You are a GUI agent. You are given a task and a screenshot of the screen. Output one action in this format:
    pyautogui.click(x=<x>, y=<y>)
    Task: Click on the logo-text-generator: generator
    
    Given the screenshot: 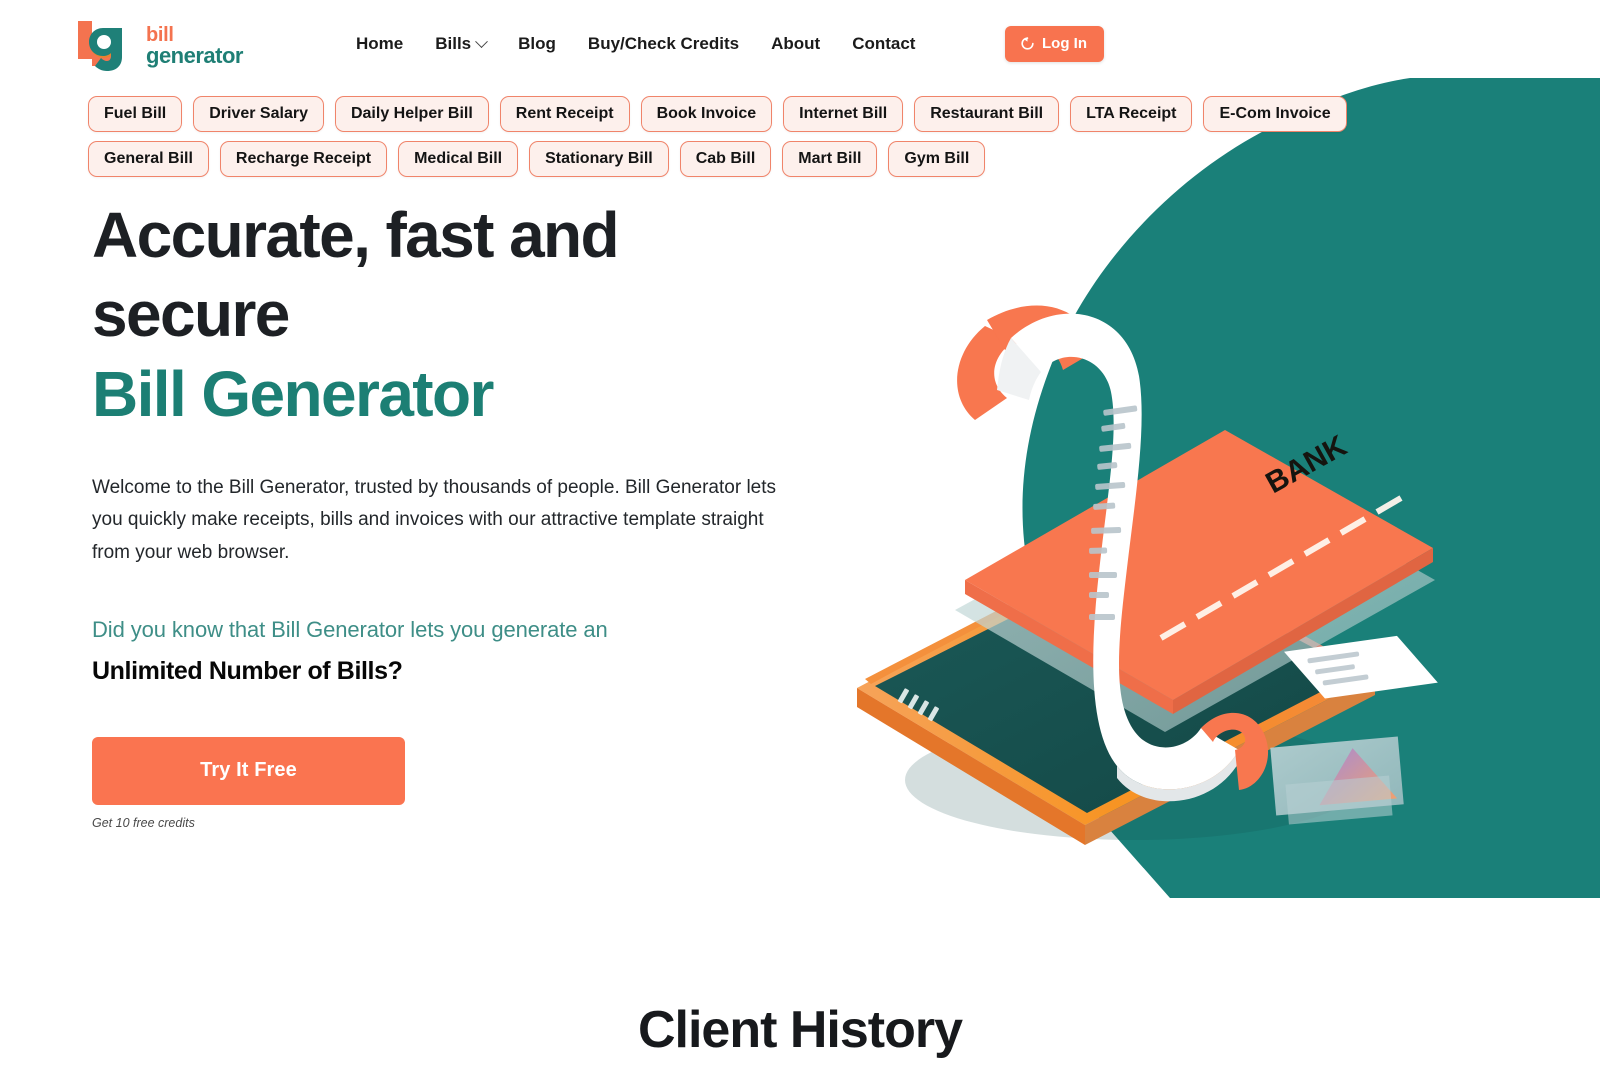 What is the action you would take?
    pyautogui.click(x=194, y=56)
    